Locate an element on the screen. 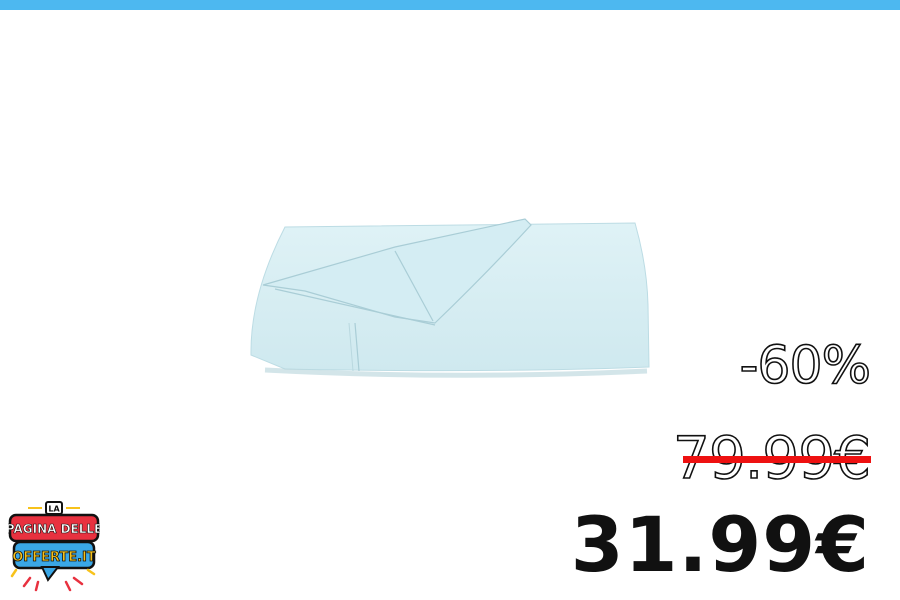 This screenshot has height=600, width=900. pagina-delle-offerte-logo: LA PAGINA DELLE OFFERTE.IT is located at coordinates (54, 546).